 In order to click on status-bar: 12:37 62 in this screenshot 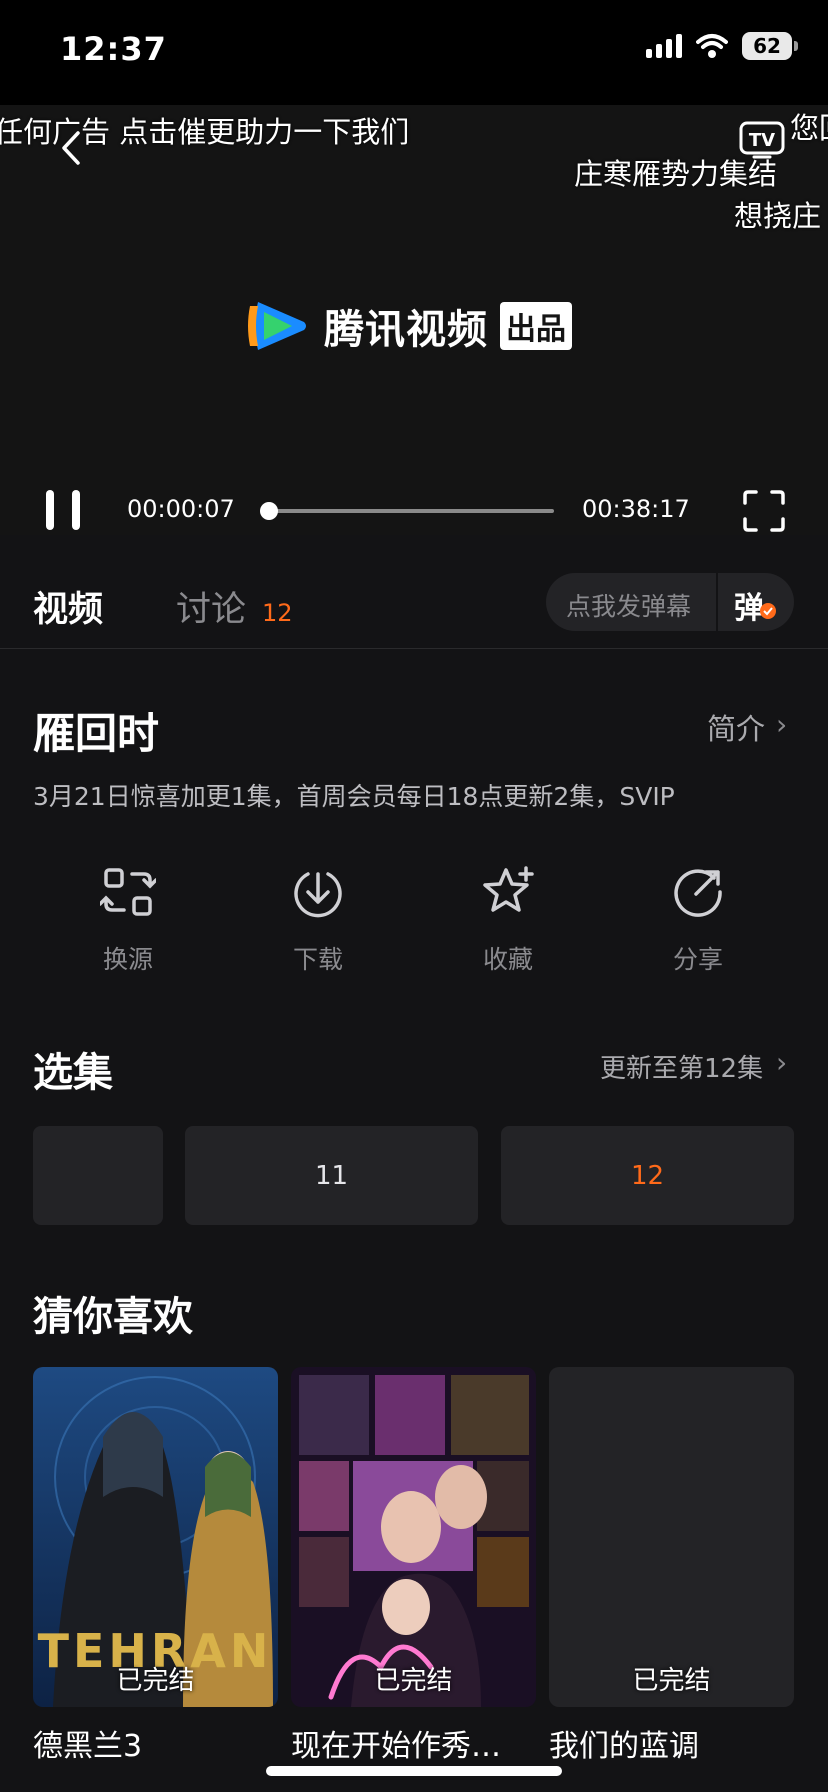, I will do `click(414, 52)`.